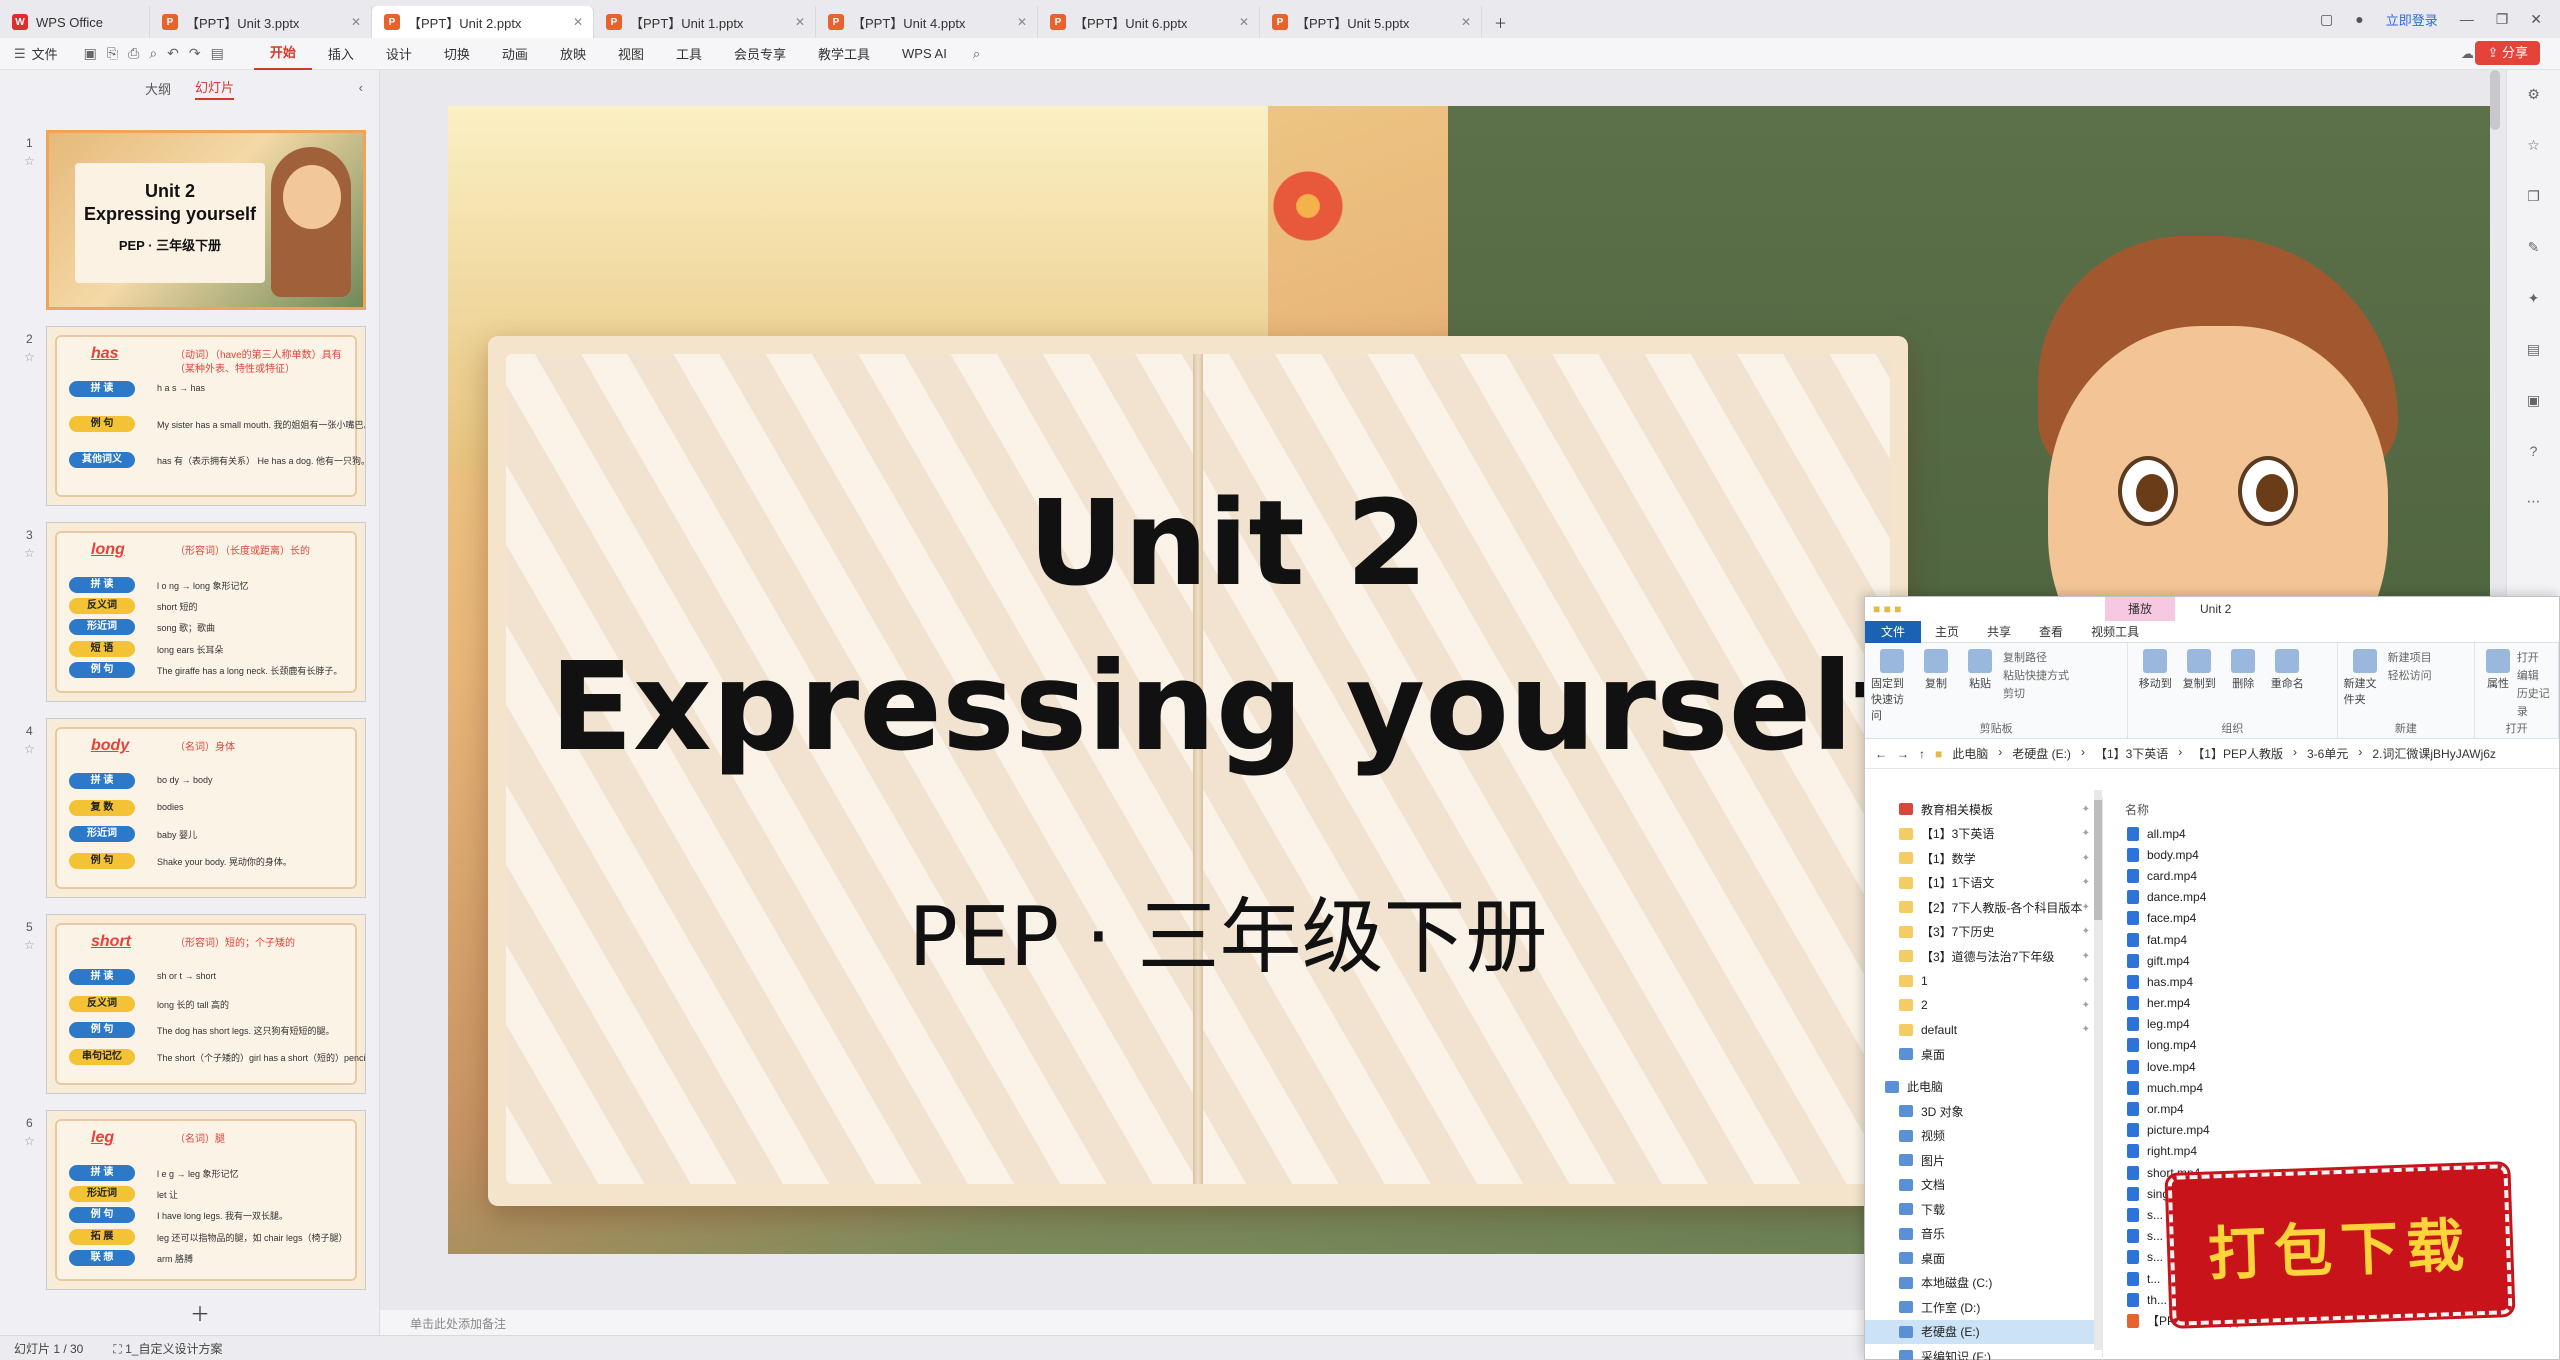 Image resolution: width=2560 pixels, height=1360 pixels. Describe the element at coordinates (399, 53) in the screenshot. I see `menu-item-2: 设计` at that location.